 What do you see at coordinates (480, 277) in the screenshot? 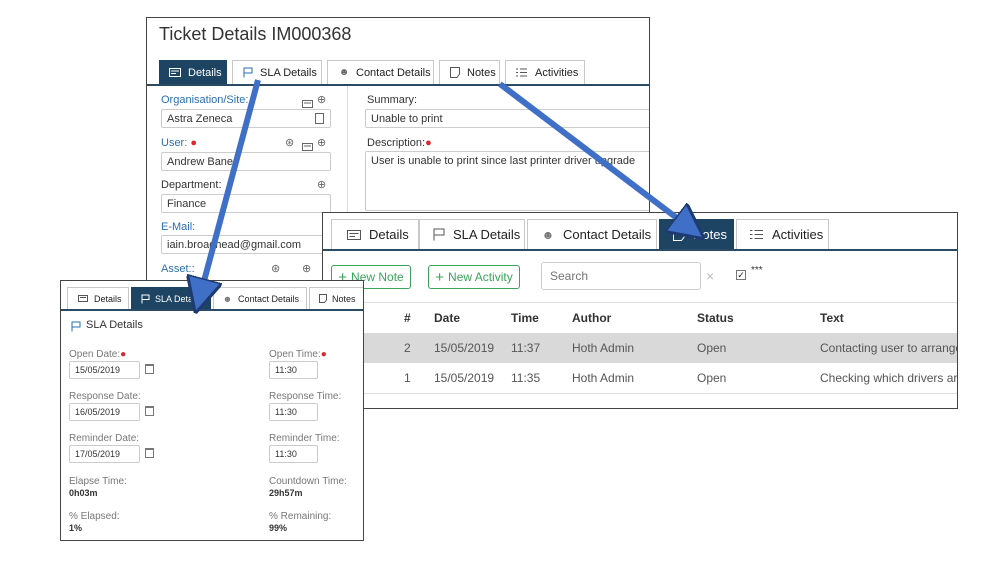
I see `new-activity-label: New Activity` at bounding box center [480, 277].